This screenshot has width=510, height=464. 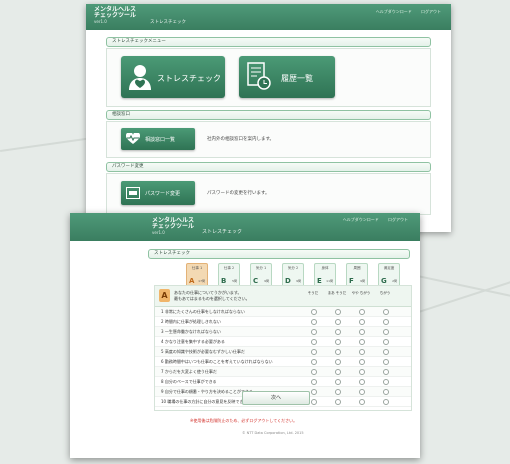 What do you see at coordinates (261, 275) in the screenshot?
I see `step-tab-c: 気分 1 C 9問` at bounding box center [261, 275].